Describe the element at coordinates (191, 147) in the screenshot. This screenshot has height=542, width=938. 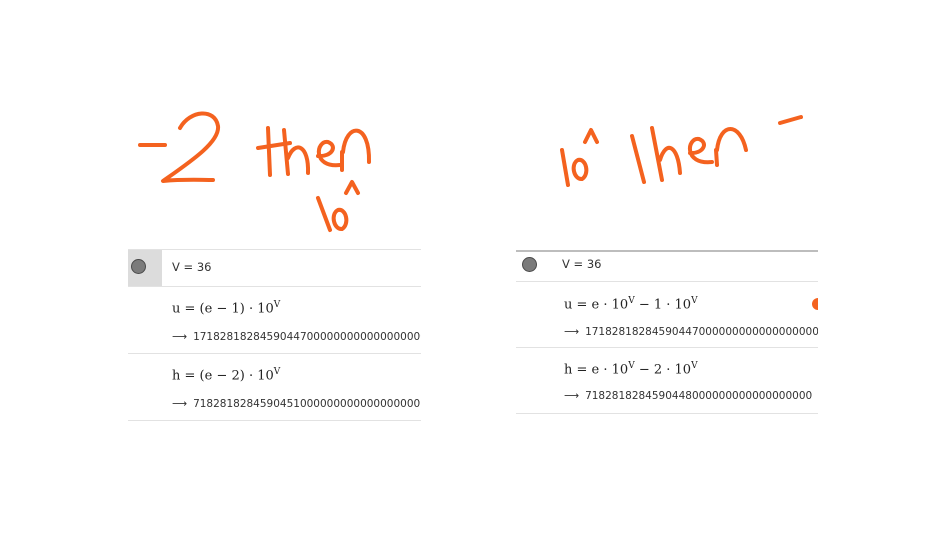
I see `ink-two` at that location.